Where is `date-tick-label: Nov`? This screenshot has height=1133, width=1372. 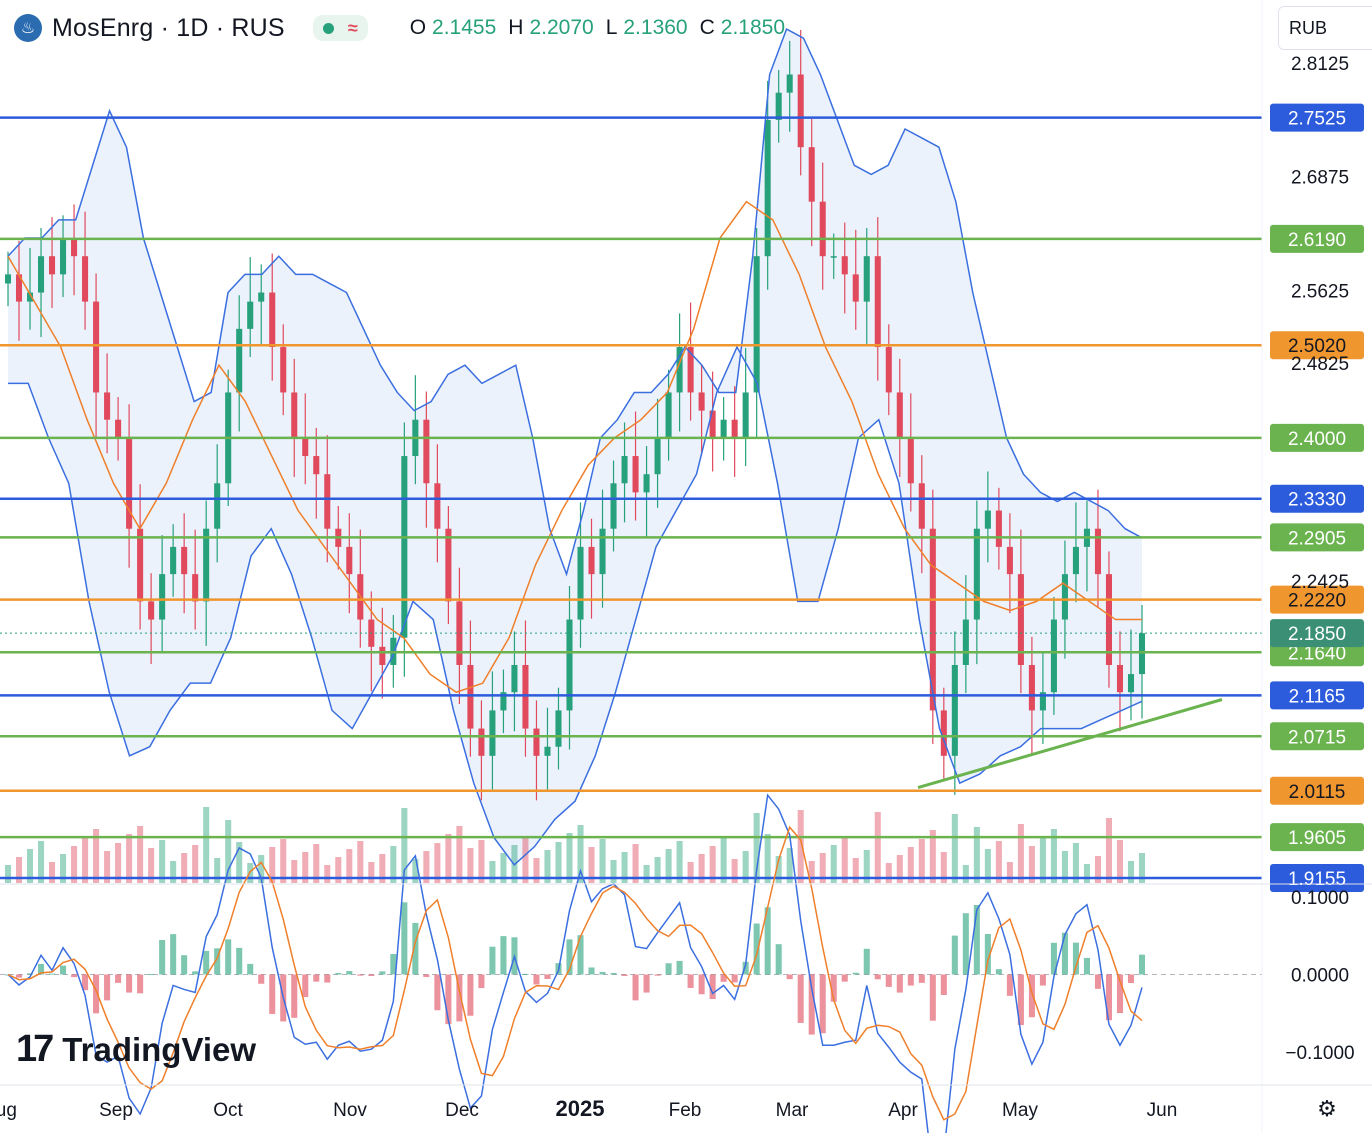
date-tick-label: Nov is located at coordinates (350, 1110).